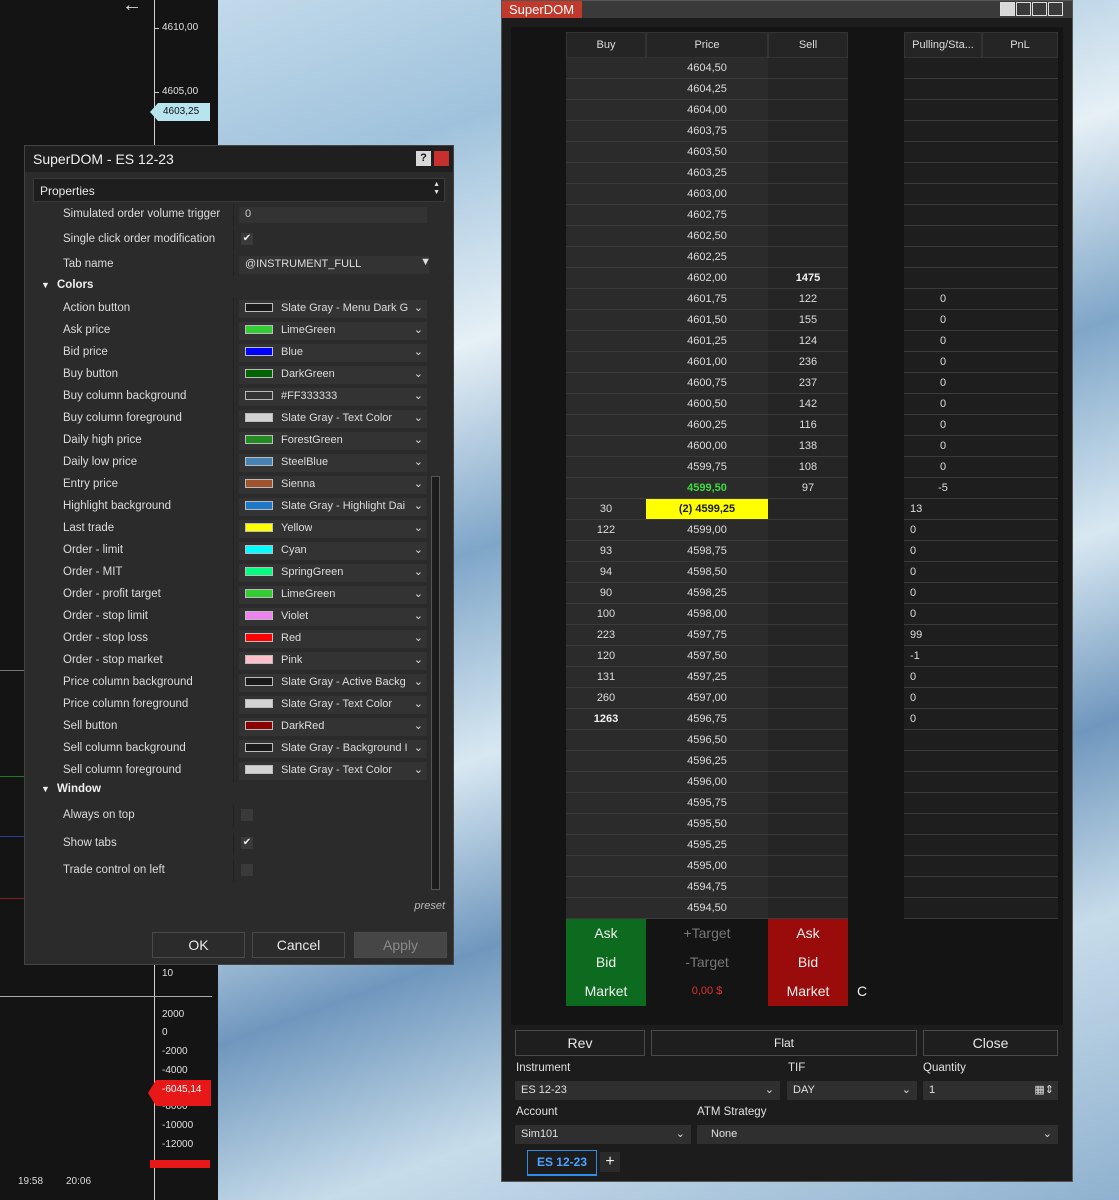 The width and height of the screenshot is (1119, 1200). I want to click on add-tab-icon: +, so click(610, 1162).